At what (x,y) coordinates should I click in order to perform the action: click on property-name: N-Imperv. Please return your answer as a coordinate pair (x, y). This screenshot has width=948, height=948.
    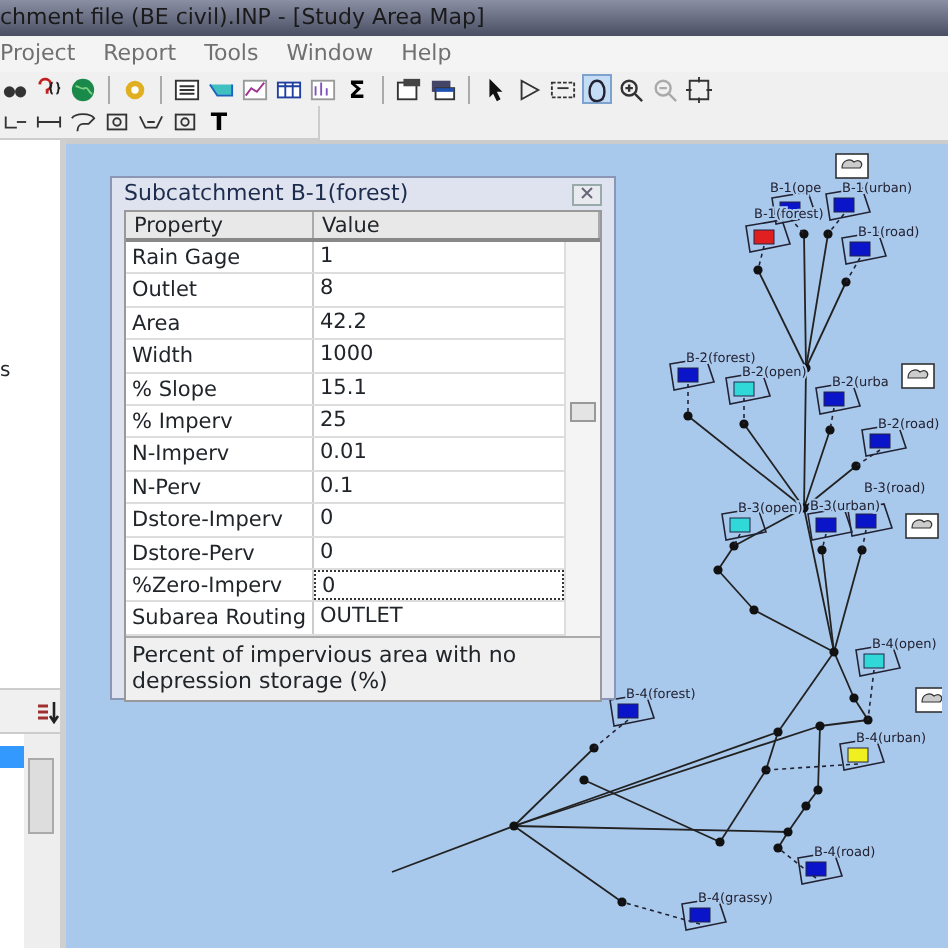
    Looking at the image, I should click on (220, 454).